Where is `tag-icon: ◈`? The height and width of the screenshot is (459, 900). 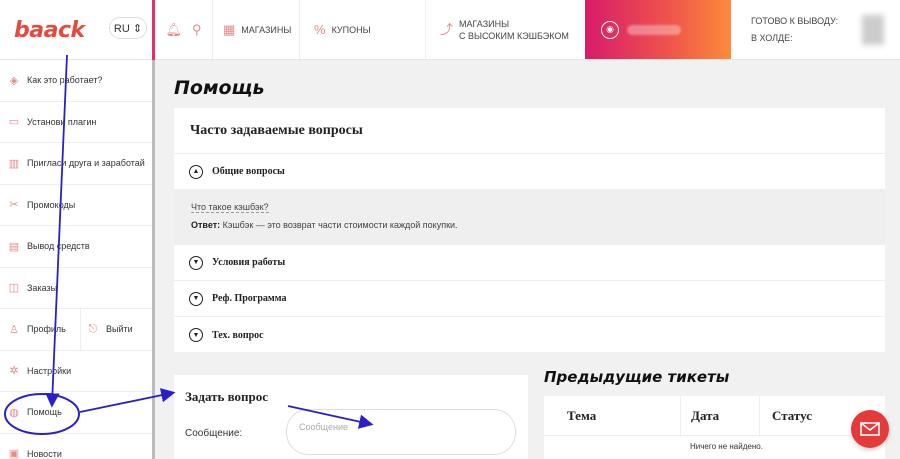
tag-icon: ◈ is located at coordinates (14, 80).